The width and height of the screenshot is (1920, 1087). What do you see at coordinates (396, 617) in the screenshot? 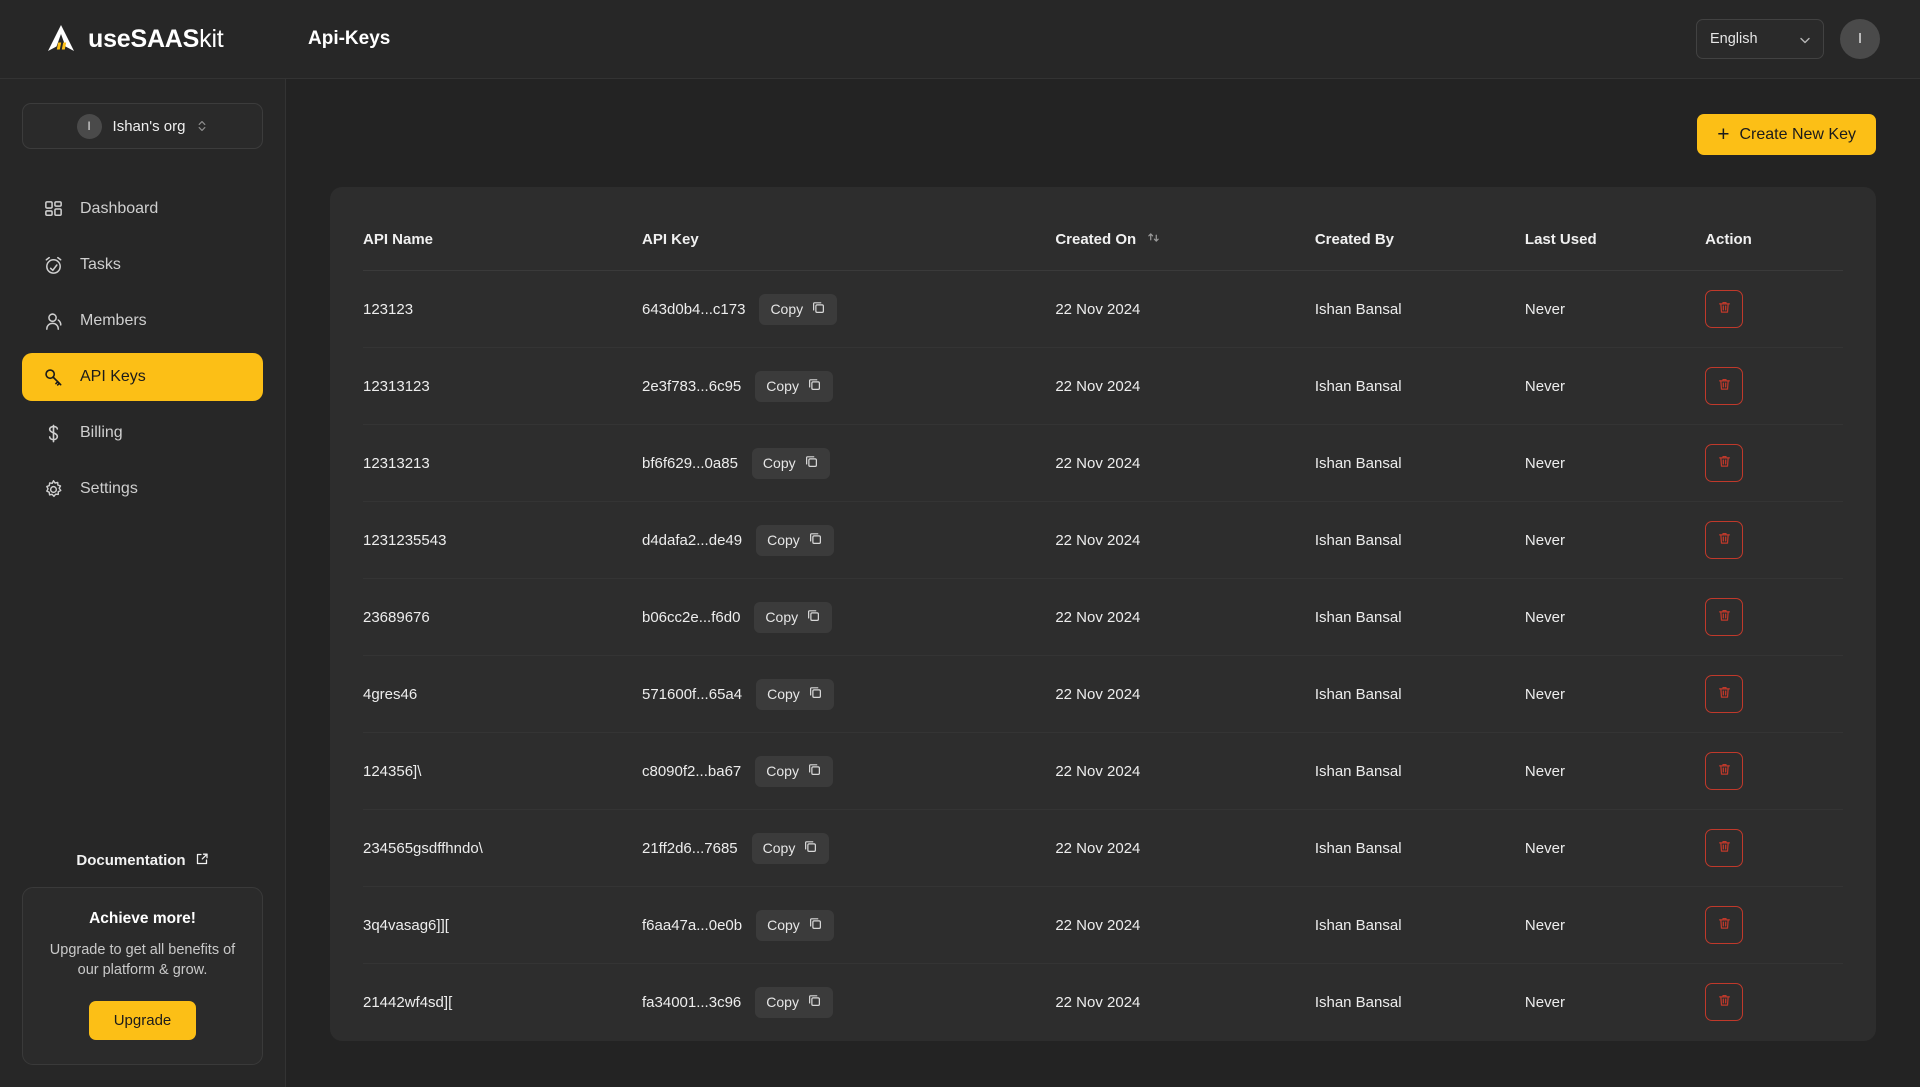
I see `api-name-value: 23689676` at bounding box center [396, 617].